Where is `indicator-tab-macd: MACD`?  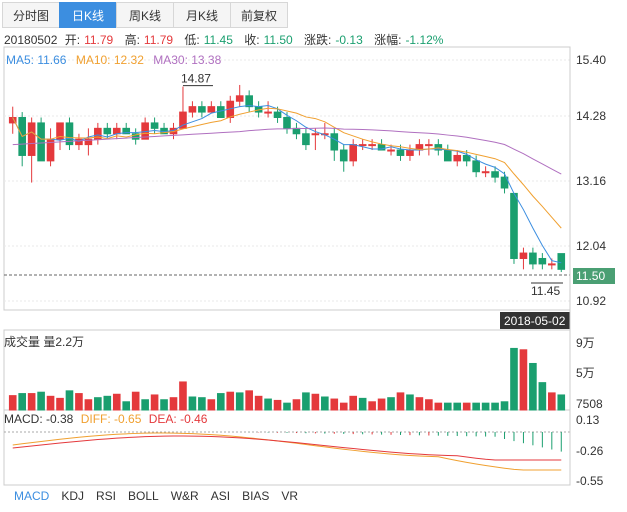
indicator-tab-macd: MACD is located at coordinates (31, 496).